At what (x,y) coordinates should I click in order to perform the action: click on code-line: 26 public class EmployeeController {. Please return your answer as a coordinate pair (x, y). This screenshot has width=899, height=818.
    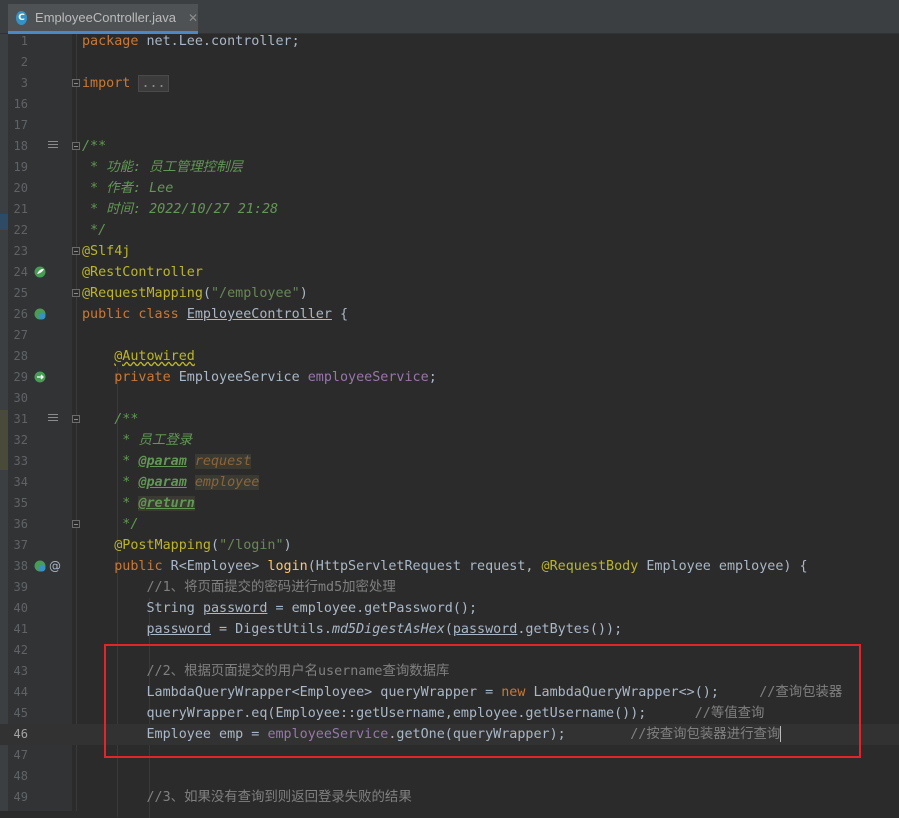
    Looking at the image, I should click on (449, 314).